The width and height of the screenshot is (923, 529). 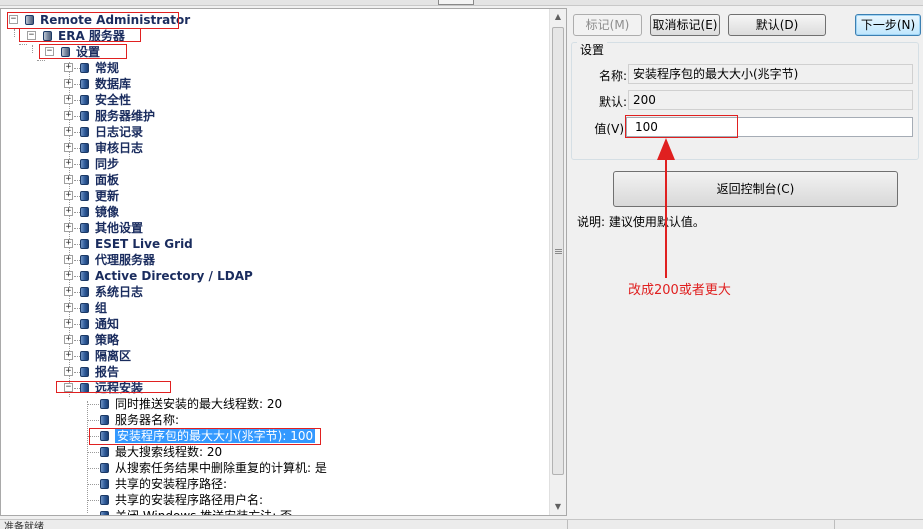 I want to click on tree-node-category: + 系统日志, so click(x=273, y=292).